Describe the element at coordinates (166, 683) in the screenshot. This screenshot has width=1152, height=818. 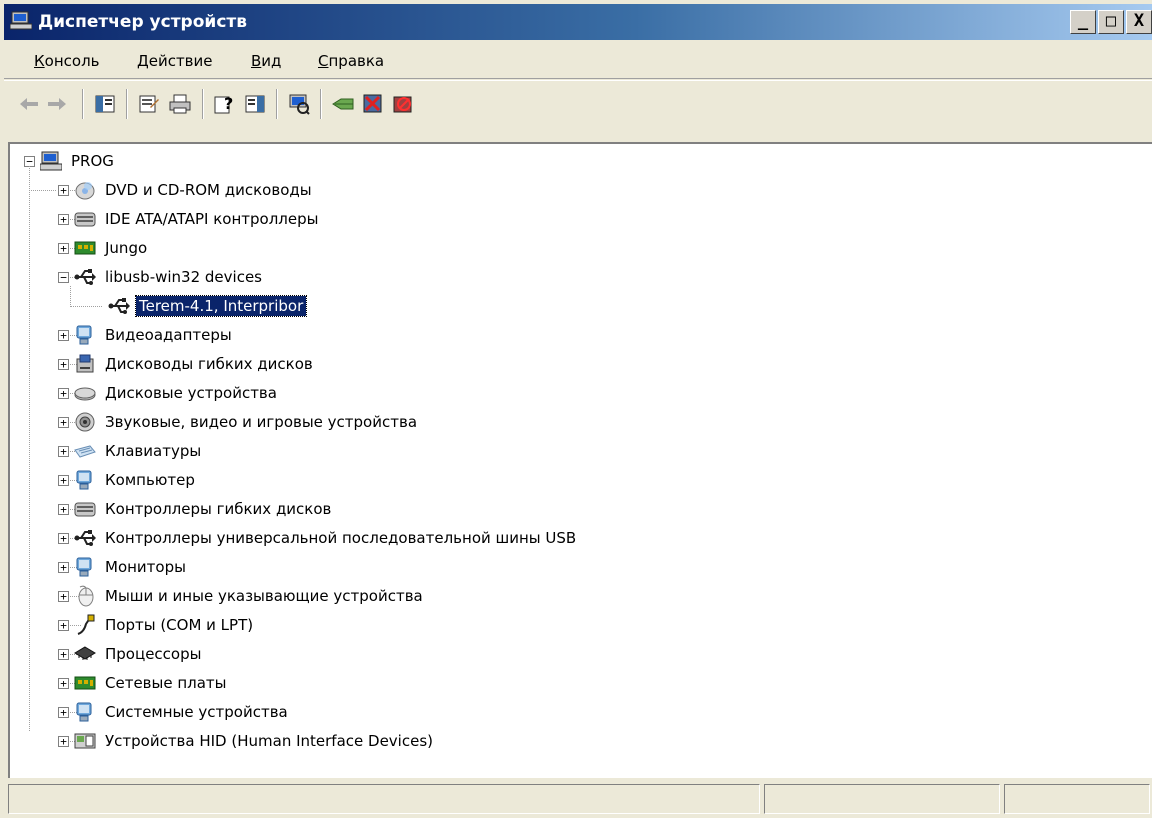
I see `node-label: Сетевые платы` at that location.